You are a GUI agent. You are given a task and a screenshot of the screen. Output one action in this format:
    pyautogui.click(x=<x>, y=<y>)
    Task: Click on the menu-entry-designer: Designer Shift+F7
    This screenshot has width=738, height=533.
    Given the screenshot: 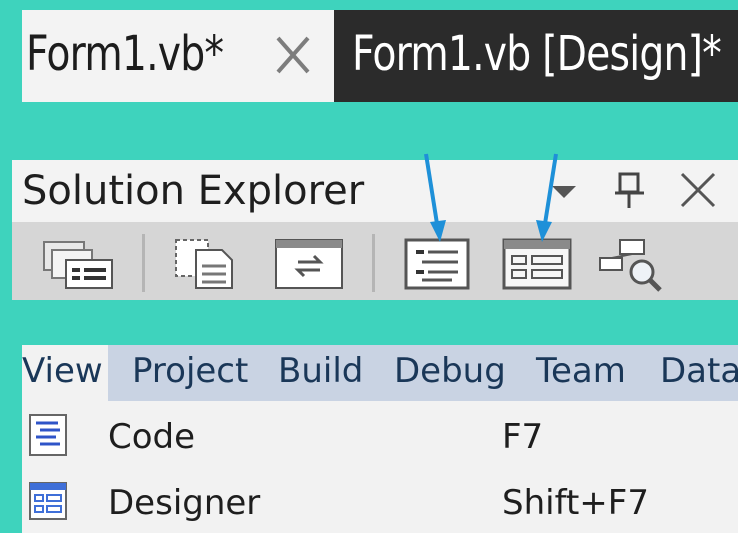 What is the action you would take?
    pyautogui.click(x=380, y=500)
    